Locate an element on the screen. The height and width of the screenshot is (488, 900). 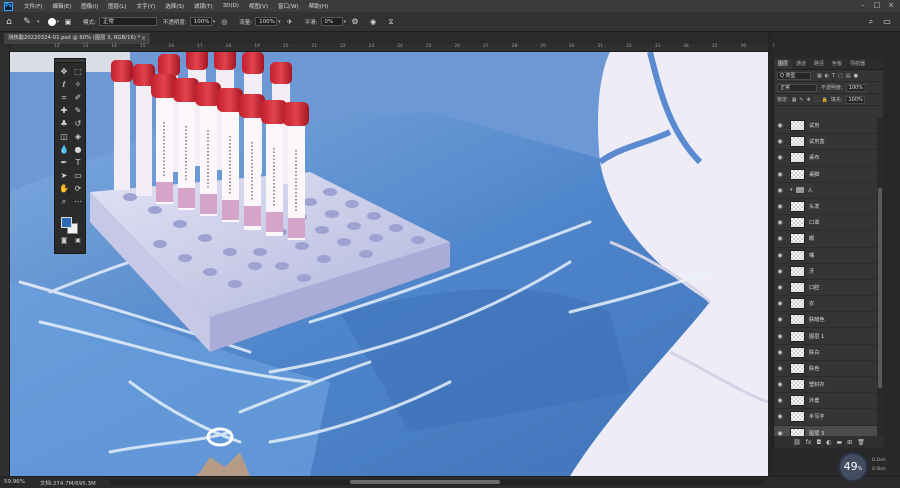
blur-tool-icon: 💧 is located at coordinates (64, 149).